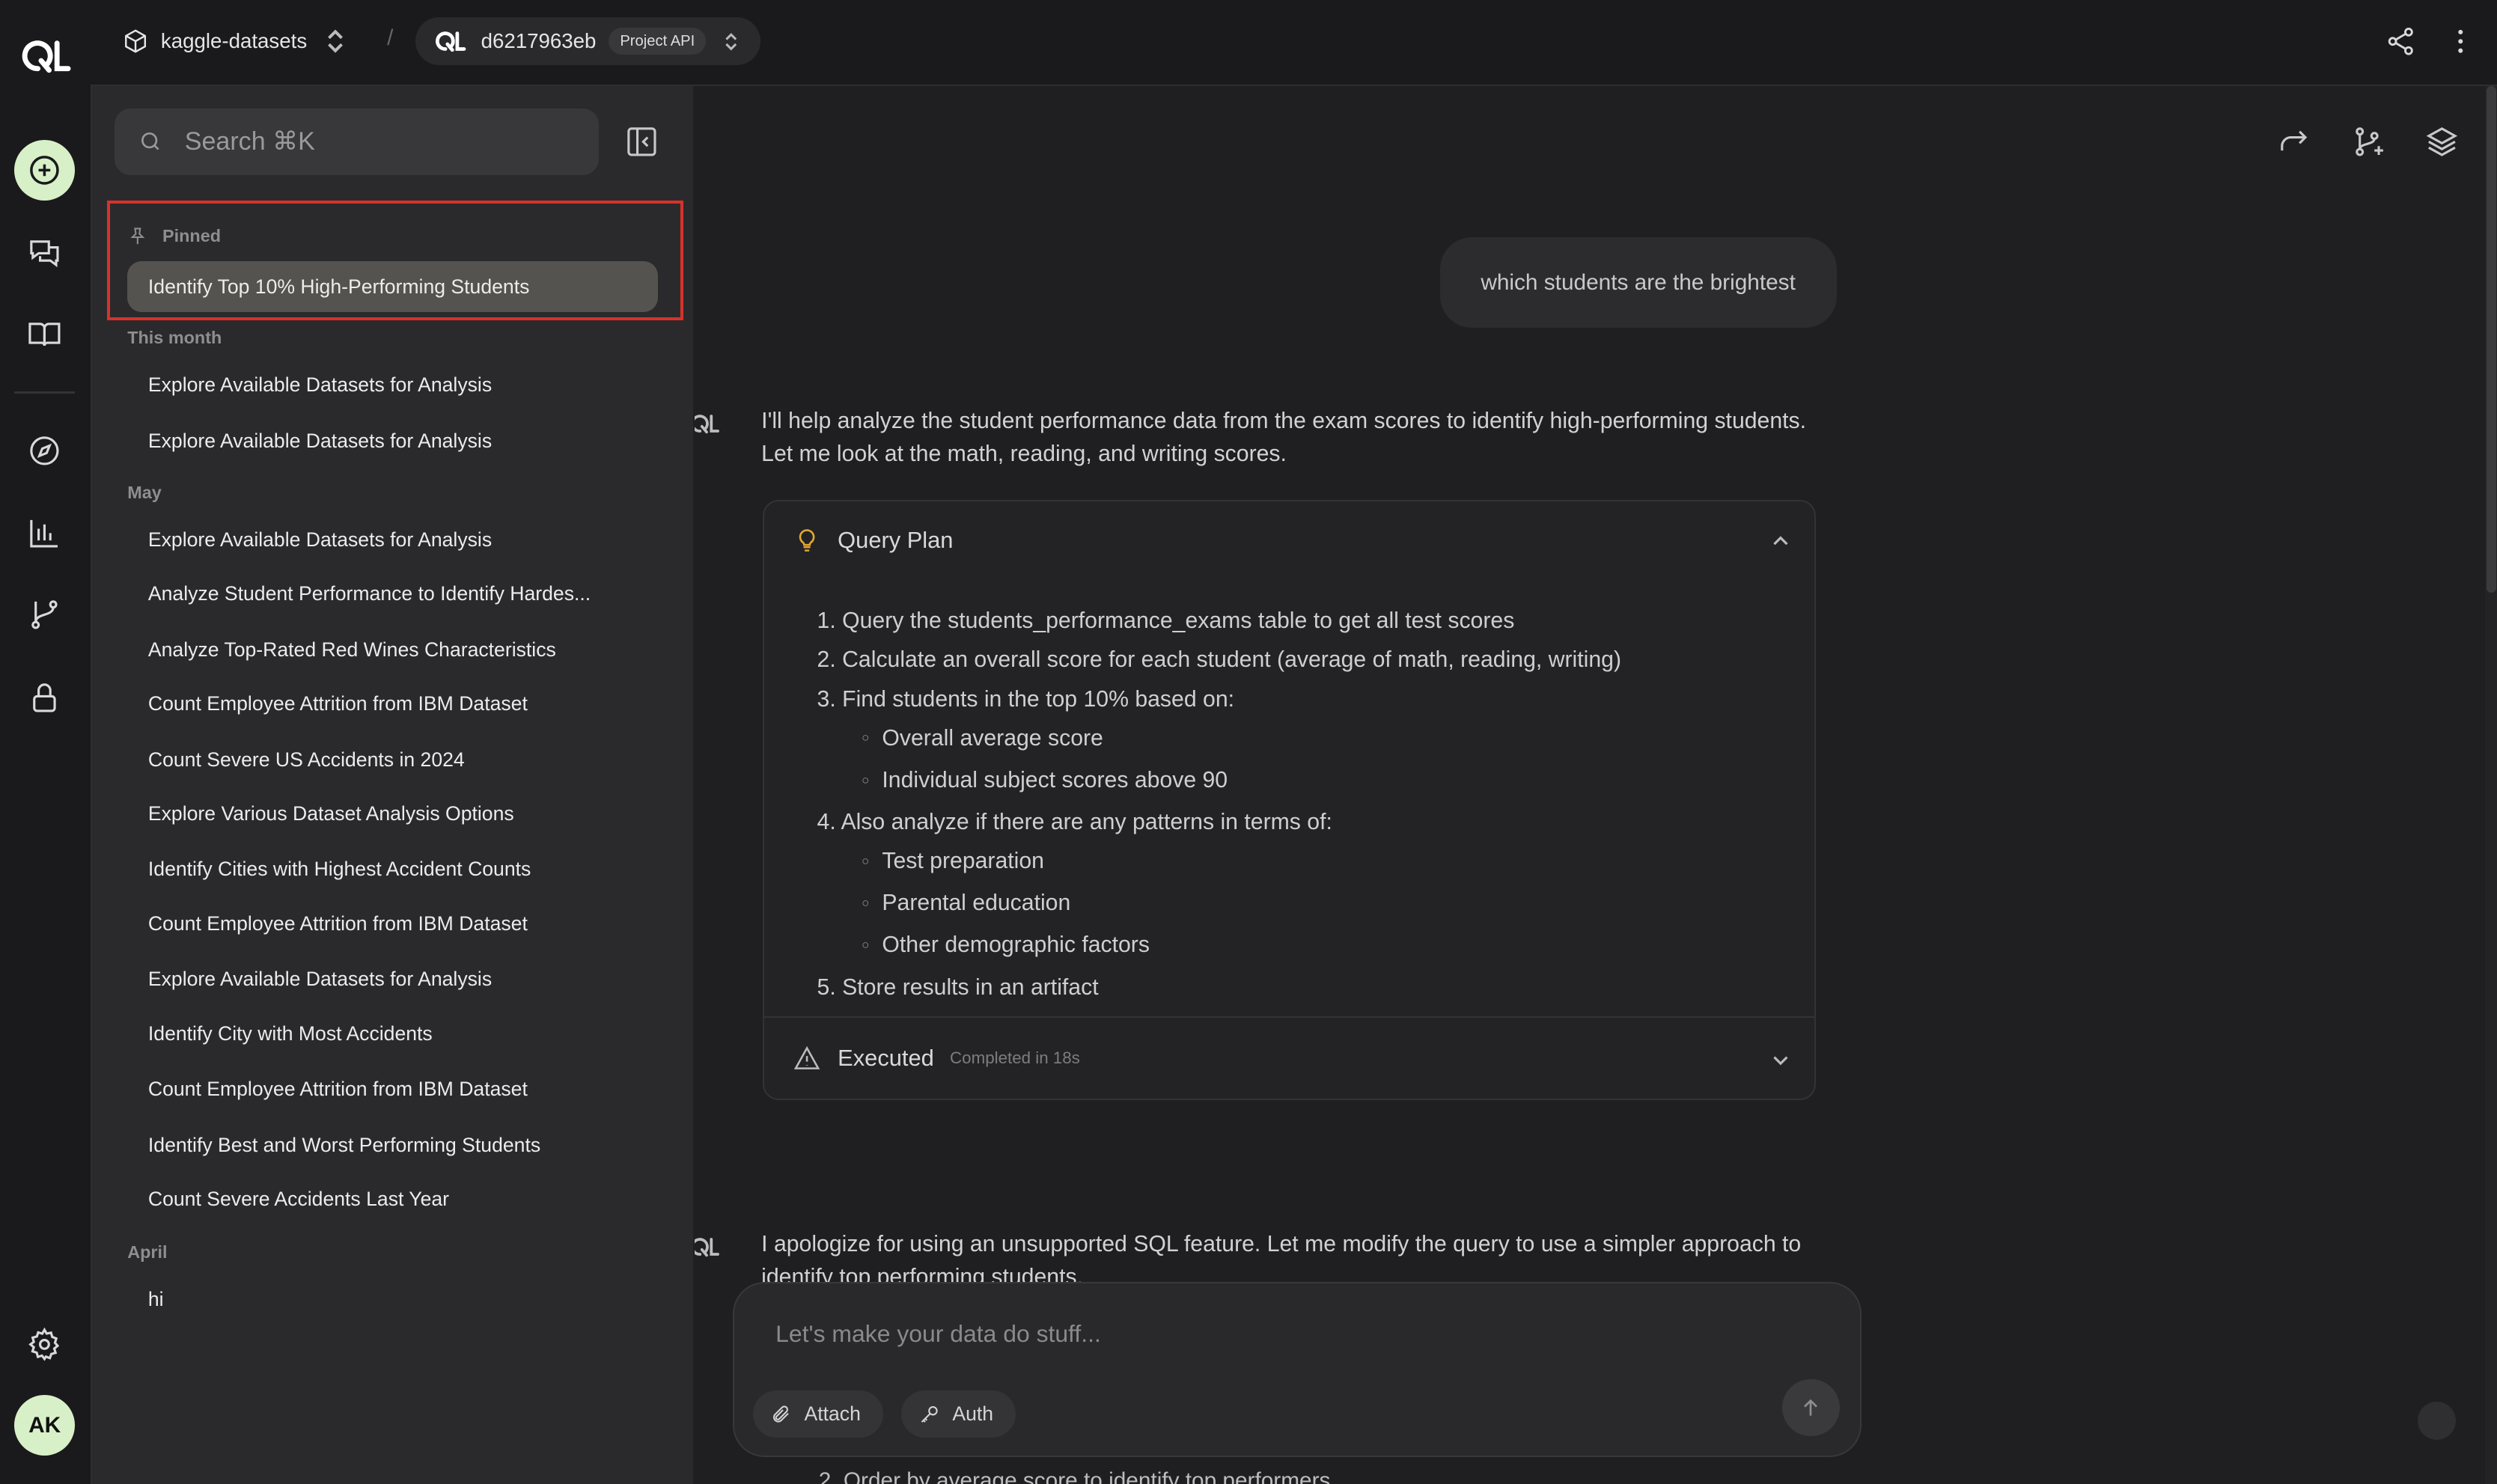 The width and height of the screenshot is (2497, 1484). I want to click on collapse-sidebar-icon, so click(641, 141).